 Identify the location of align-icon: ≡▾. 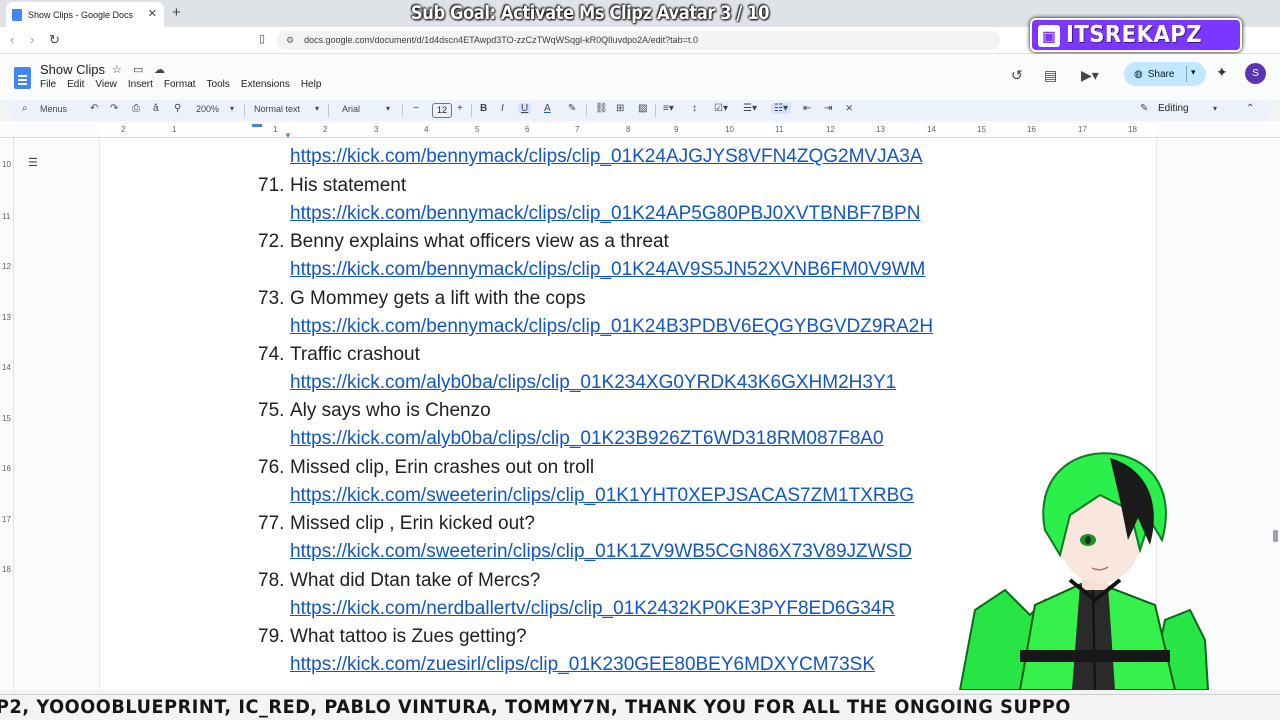
(668, 108).